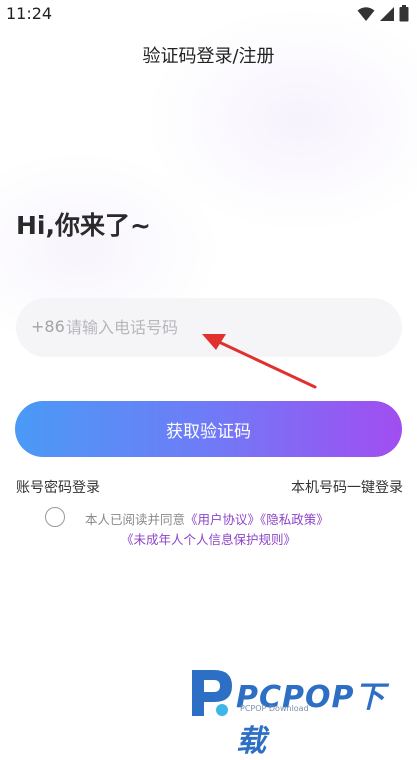 The width and height of the screenshot is (417, 760). I want to click on agreement-text: 本人已阅读并同意《用户协议》《隐私政策》, so click(207, 518).